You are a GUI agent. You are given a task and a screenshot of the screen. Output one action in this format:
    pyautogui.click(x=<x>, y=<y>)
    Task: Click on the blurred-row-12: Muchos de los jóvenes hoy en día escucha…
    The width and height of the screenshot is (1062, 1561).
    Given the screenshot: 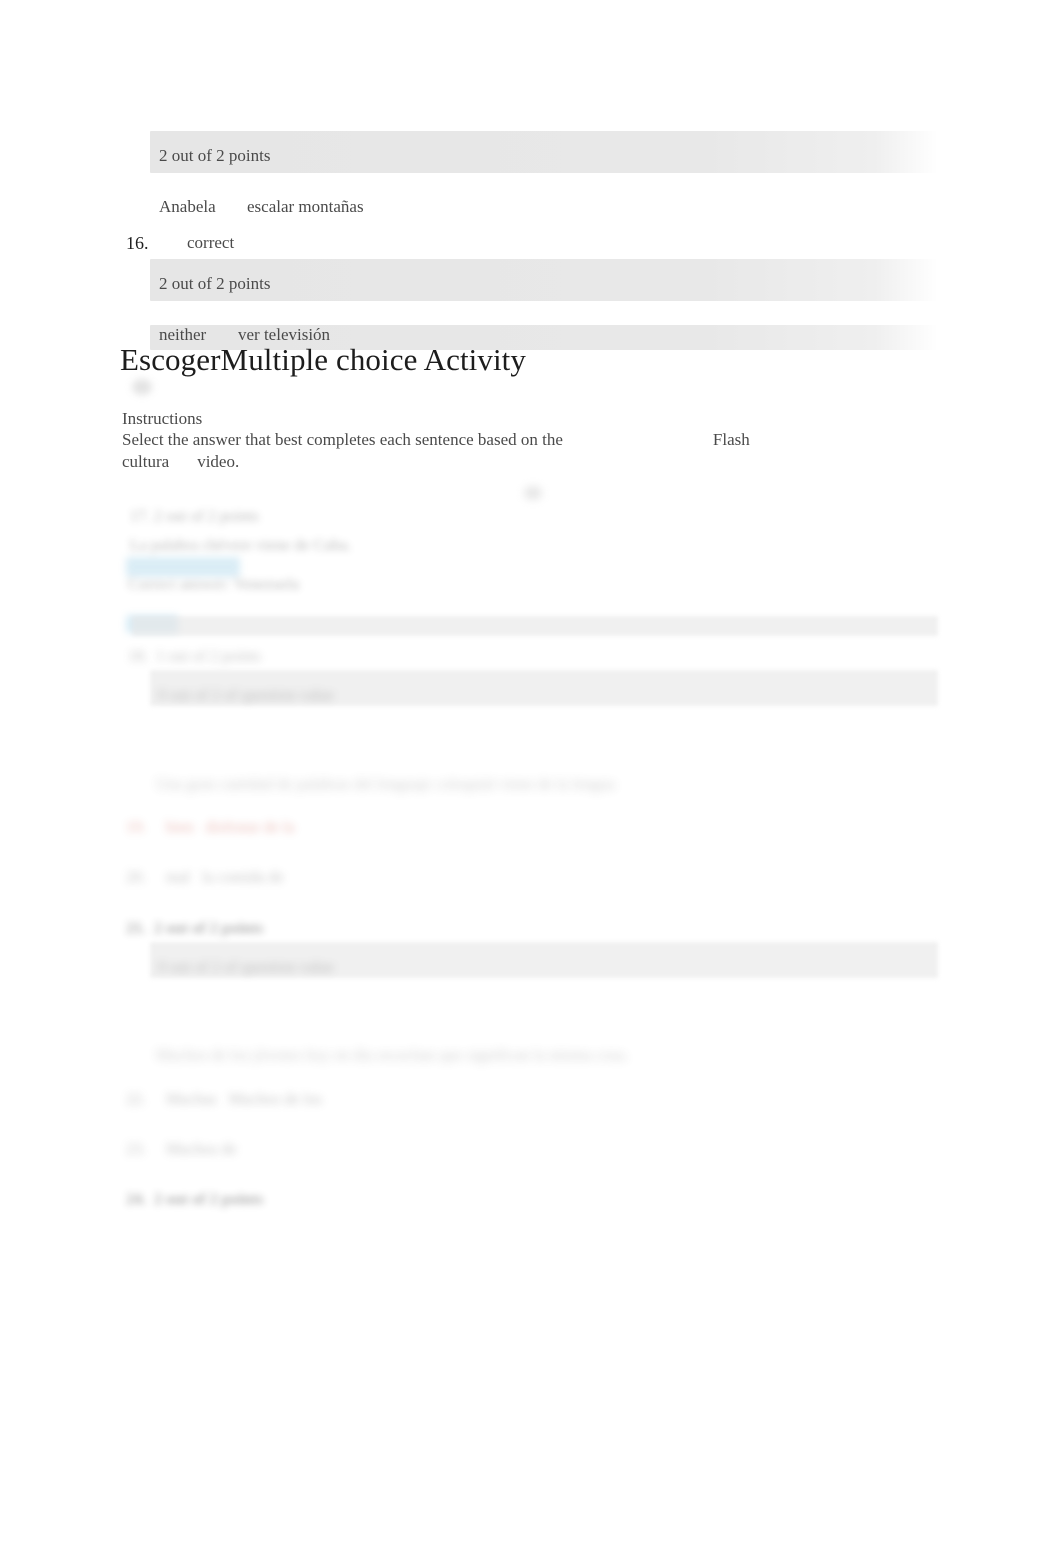 What is the action you would take?
    pyautogui.click(x=392, y=1055)
    